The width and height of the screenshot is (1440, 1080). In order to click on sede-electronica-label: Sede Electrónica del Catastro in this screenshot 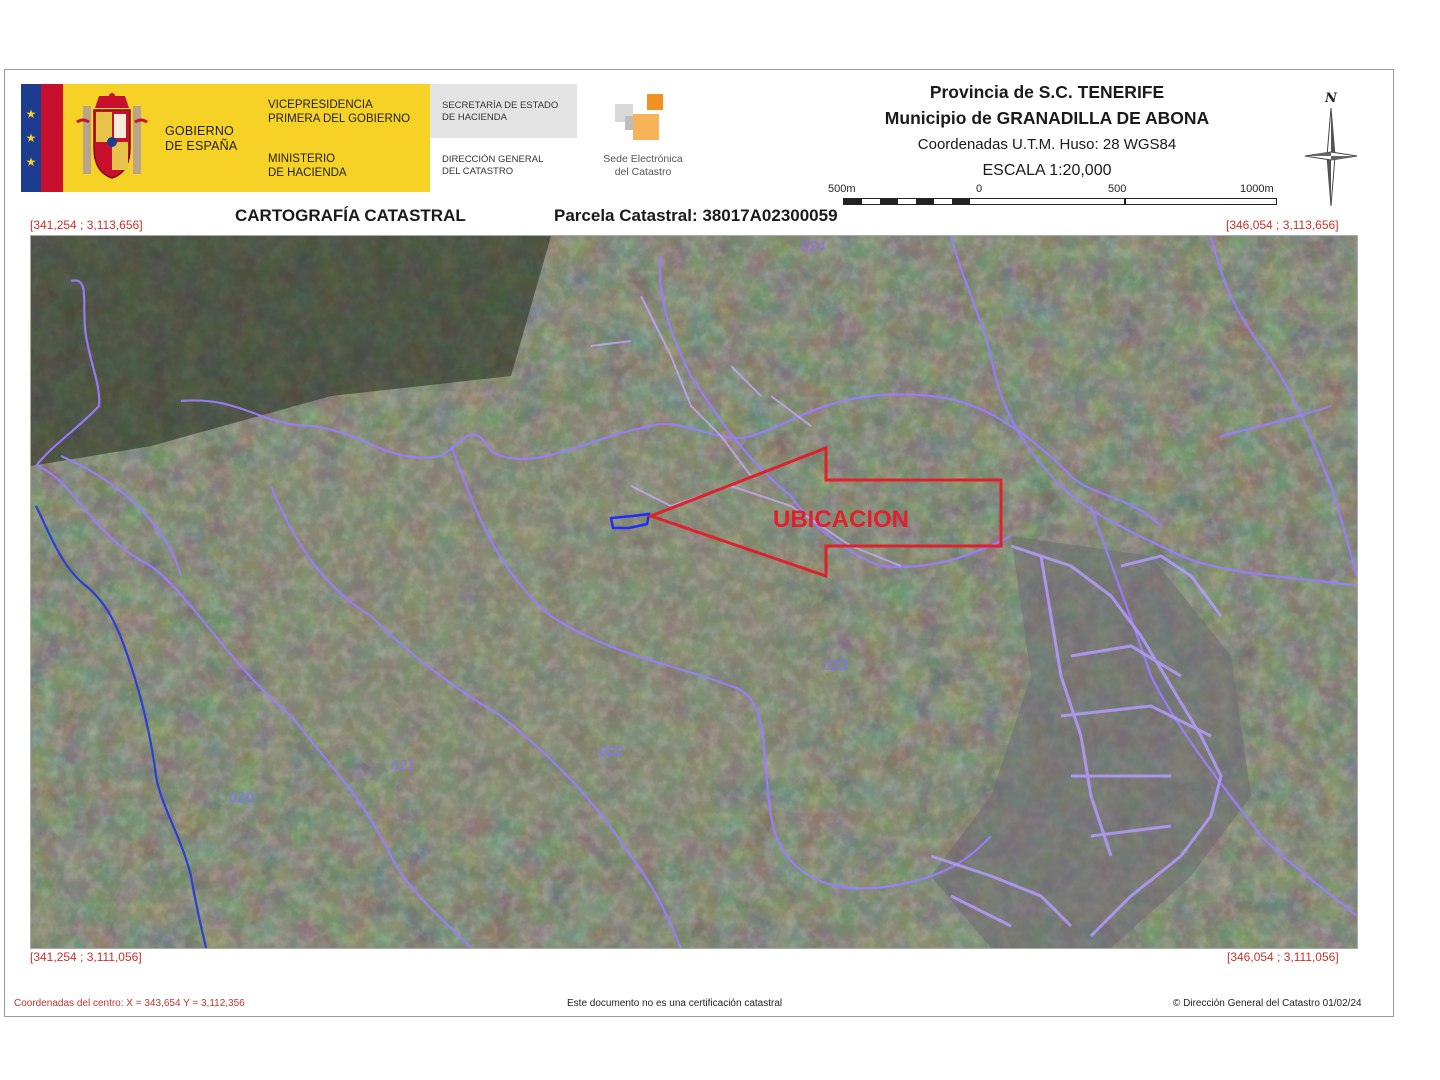, I will do `click(643, 165)`.